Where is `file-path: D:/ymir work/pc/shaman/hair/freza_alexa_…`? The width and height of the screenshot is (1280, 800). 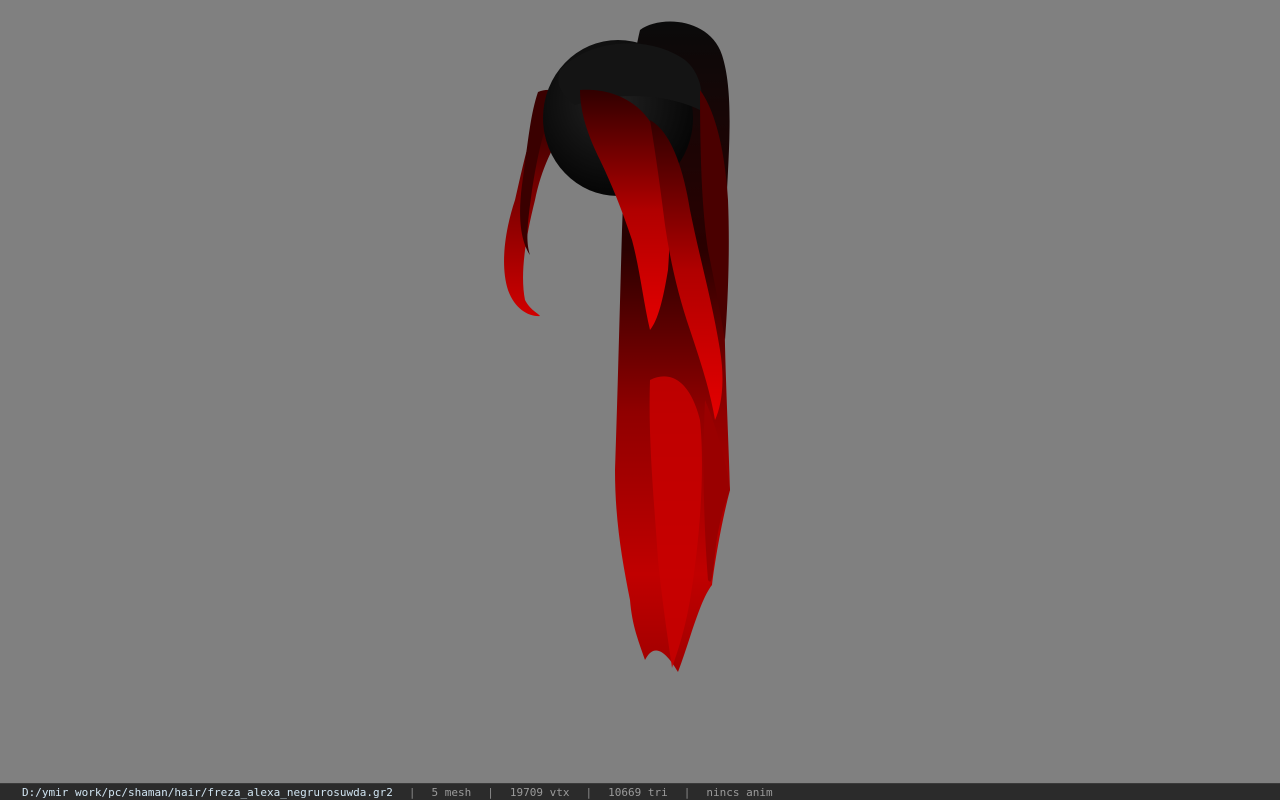
file-path: D:/ymir work/pc/shaman/hair/freza_alexa_… is located at coordinates (207, 792).